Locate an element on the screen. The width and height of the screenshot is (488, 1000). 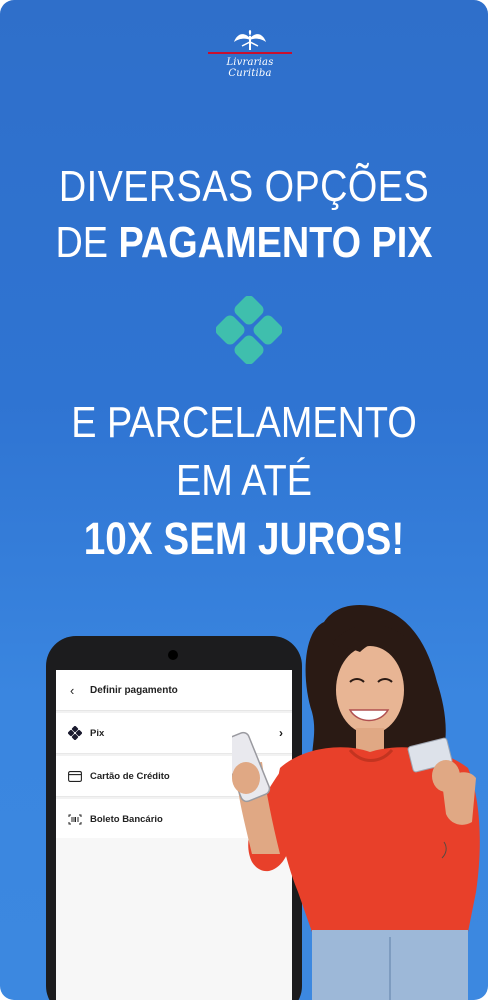
pix-icon is located at coordinates (79, 733).